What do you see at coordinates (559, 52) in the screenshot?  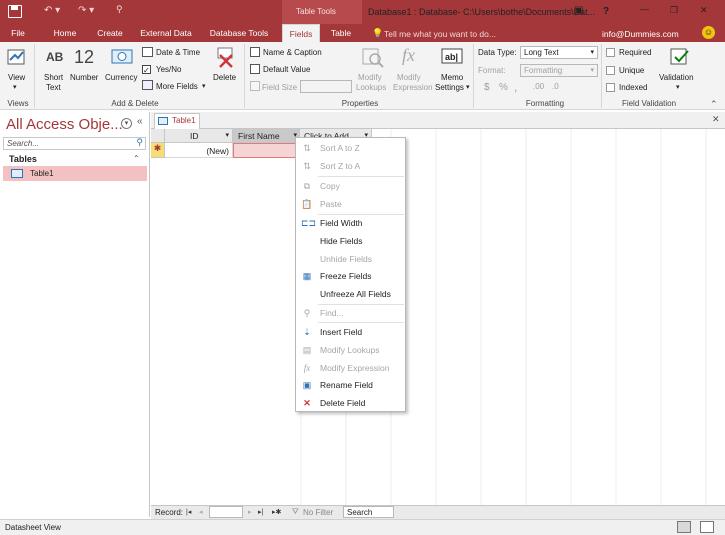 I see `data-type-select: Long Text ▾` at bounding box center [559, 52].